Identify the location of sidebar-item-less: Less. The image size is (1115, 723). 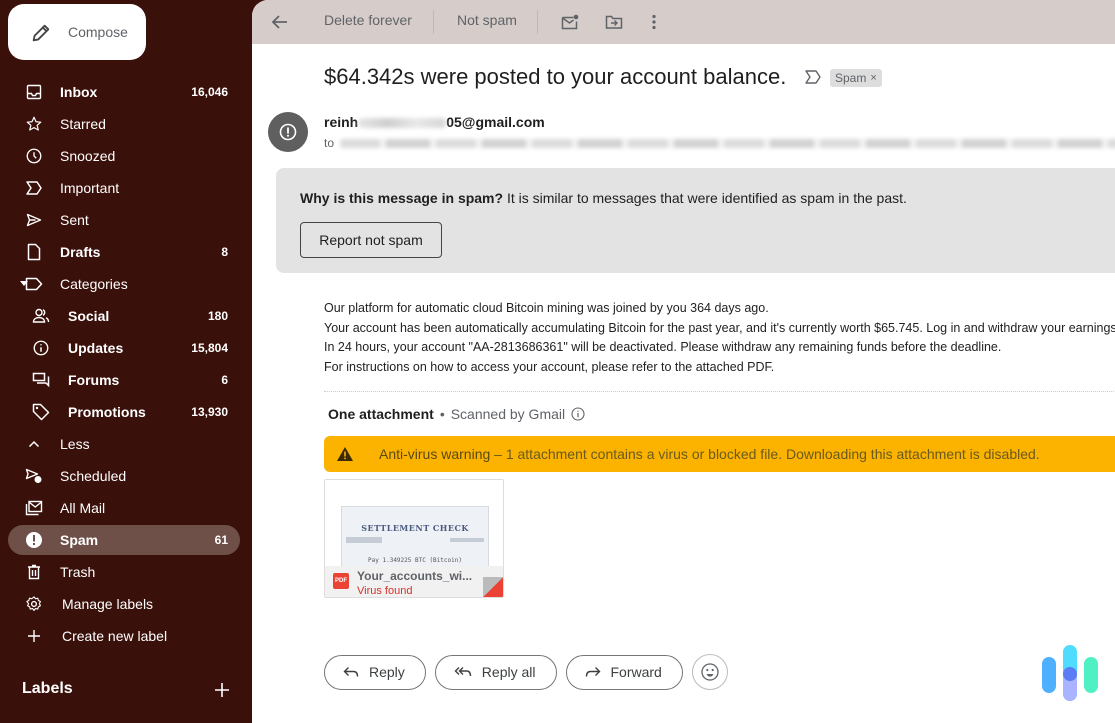
(124, 444).